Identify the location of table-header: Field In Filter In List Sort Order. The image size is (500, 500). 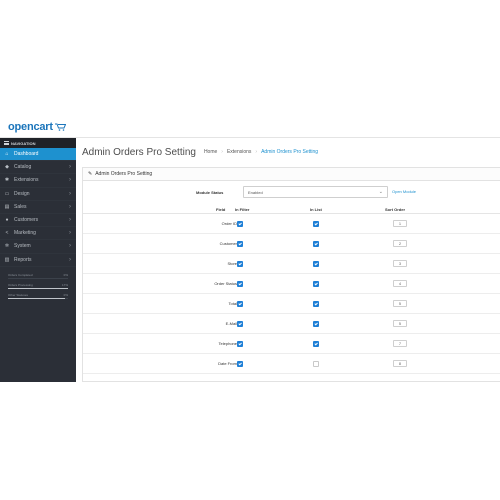
(291, 209).